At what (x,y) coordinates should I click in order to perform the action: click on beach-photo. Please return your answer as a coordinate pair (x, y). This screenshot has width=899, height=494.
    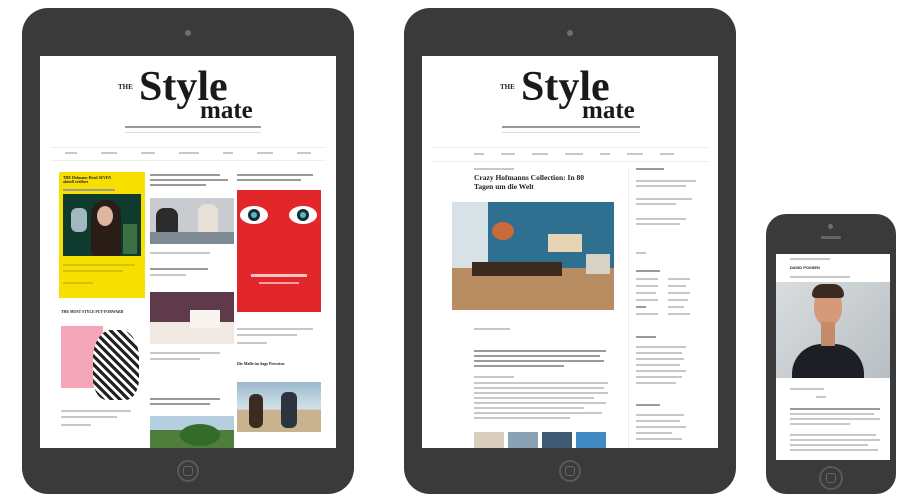
    Looking at the image, I should click on (279, 407).